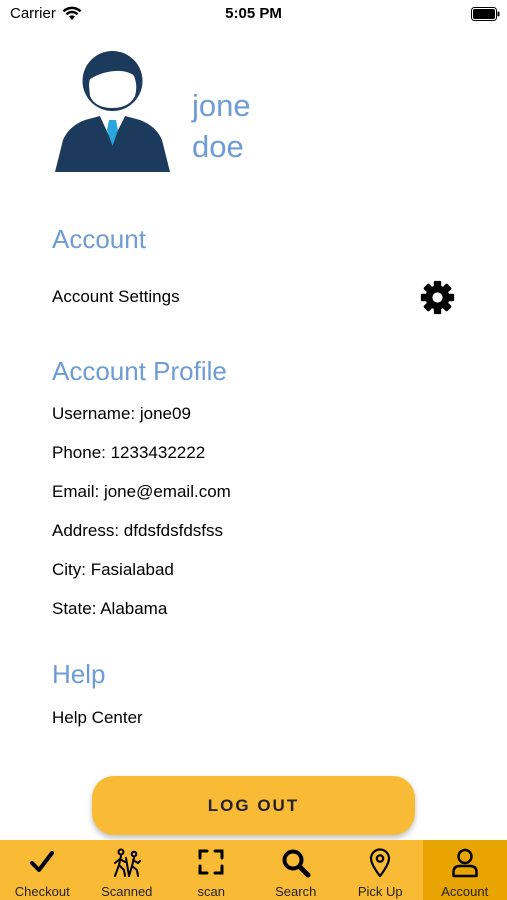  I want to click on user-first-name: jone, so click(221, 105).